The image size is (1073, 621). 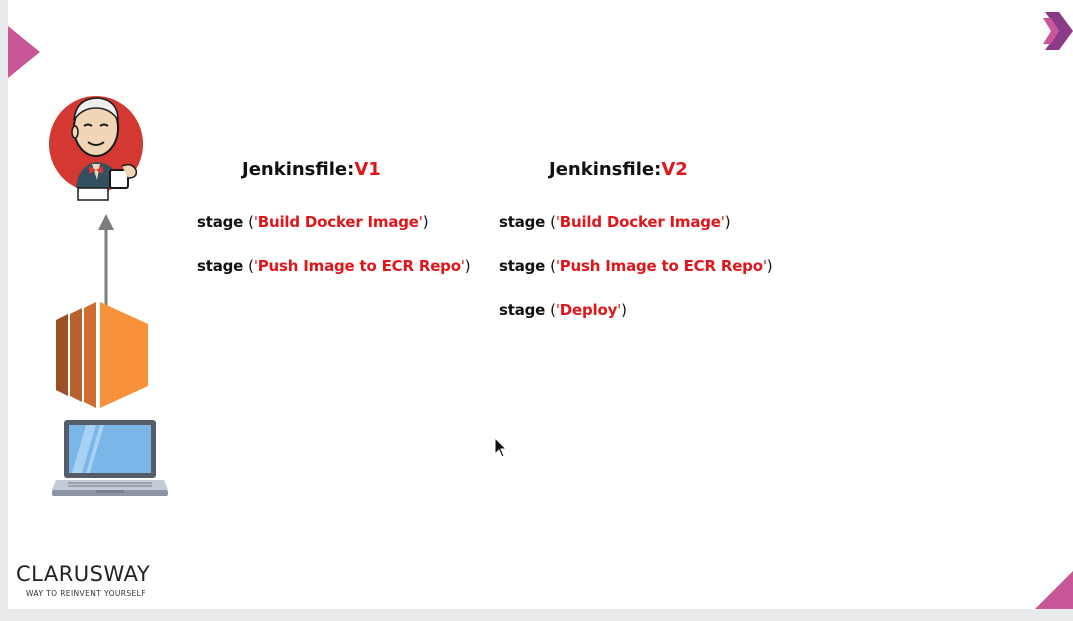 What do you see at coordinates (1058, 32) in the screenshot?
I see `double-chevron-next-icon` at bounding box center [1058, 32].